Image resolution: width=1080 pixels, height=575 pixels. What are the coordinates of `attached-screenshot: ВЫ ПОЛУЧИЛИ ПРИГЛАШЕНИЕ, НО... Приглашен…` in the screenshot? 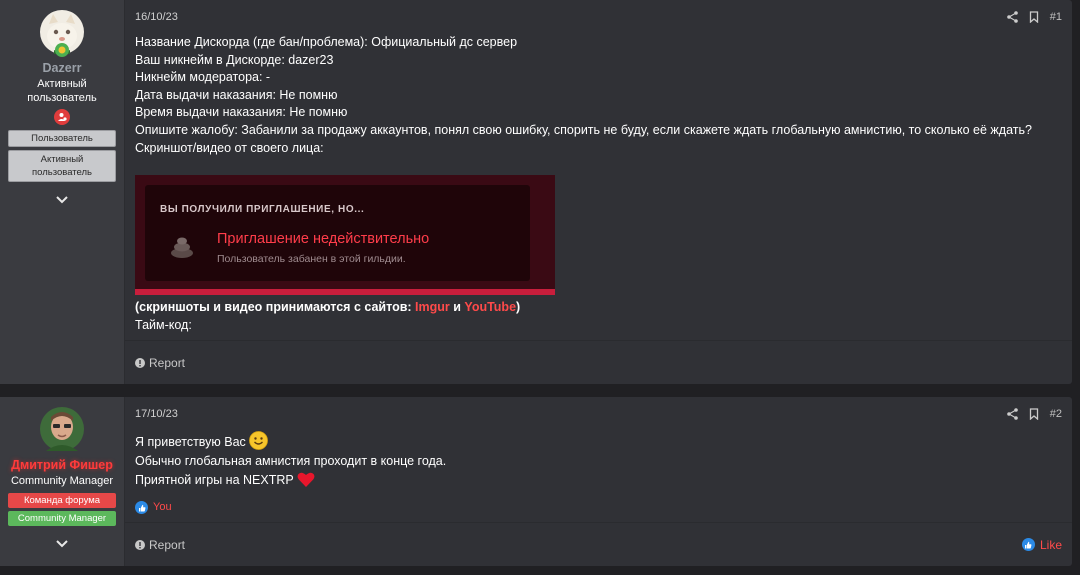 It's located at (345, 235).